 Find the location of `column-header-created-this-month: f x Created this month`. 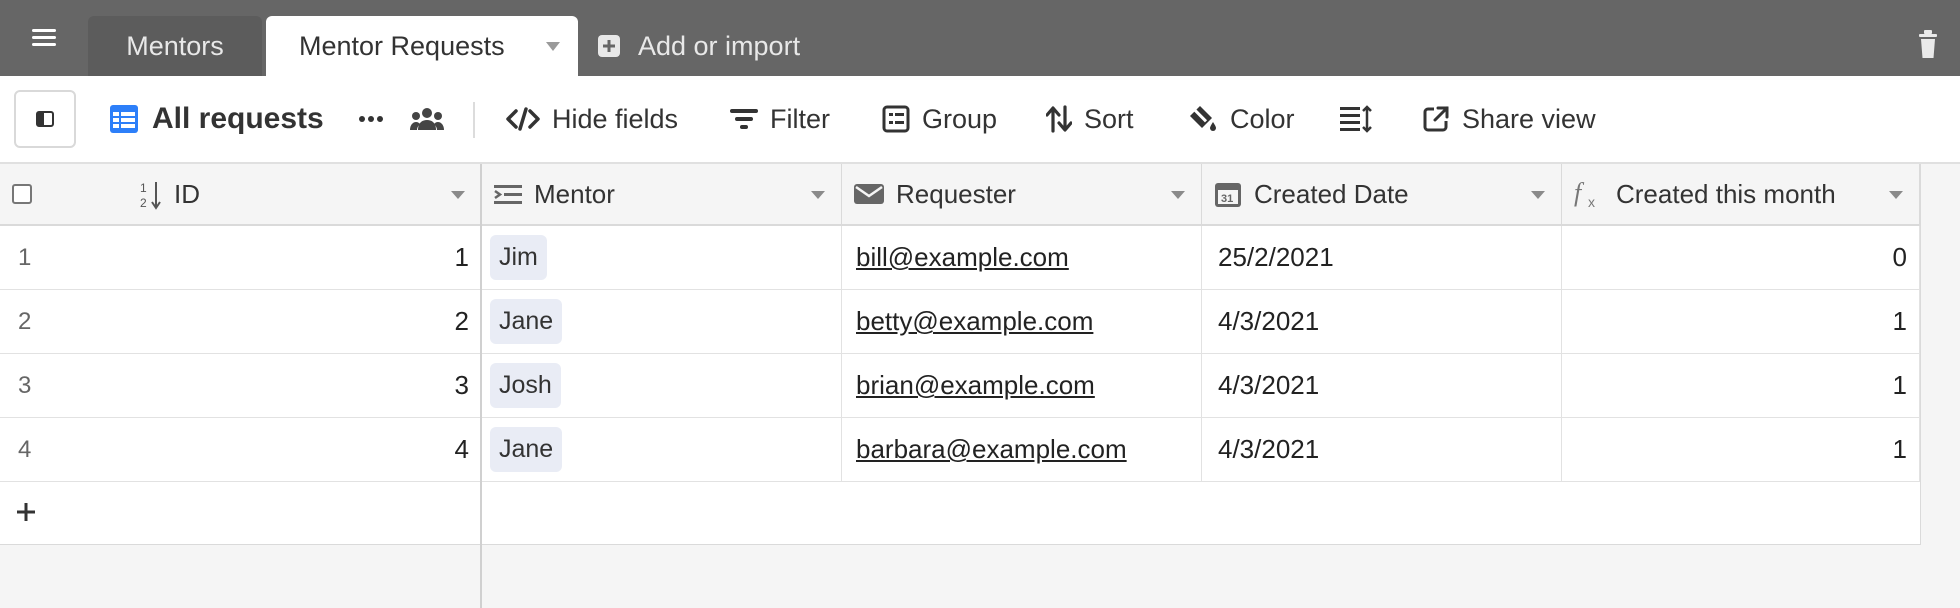

column-header-created-this-month: f x Created this month is located at coordinates (1741, 194).